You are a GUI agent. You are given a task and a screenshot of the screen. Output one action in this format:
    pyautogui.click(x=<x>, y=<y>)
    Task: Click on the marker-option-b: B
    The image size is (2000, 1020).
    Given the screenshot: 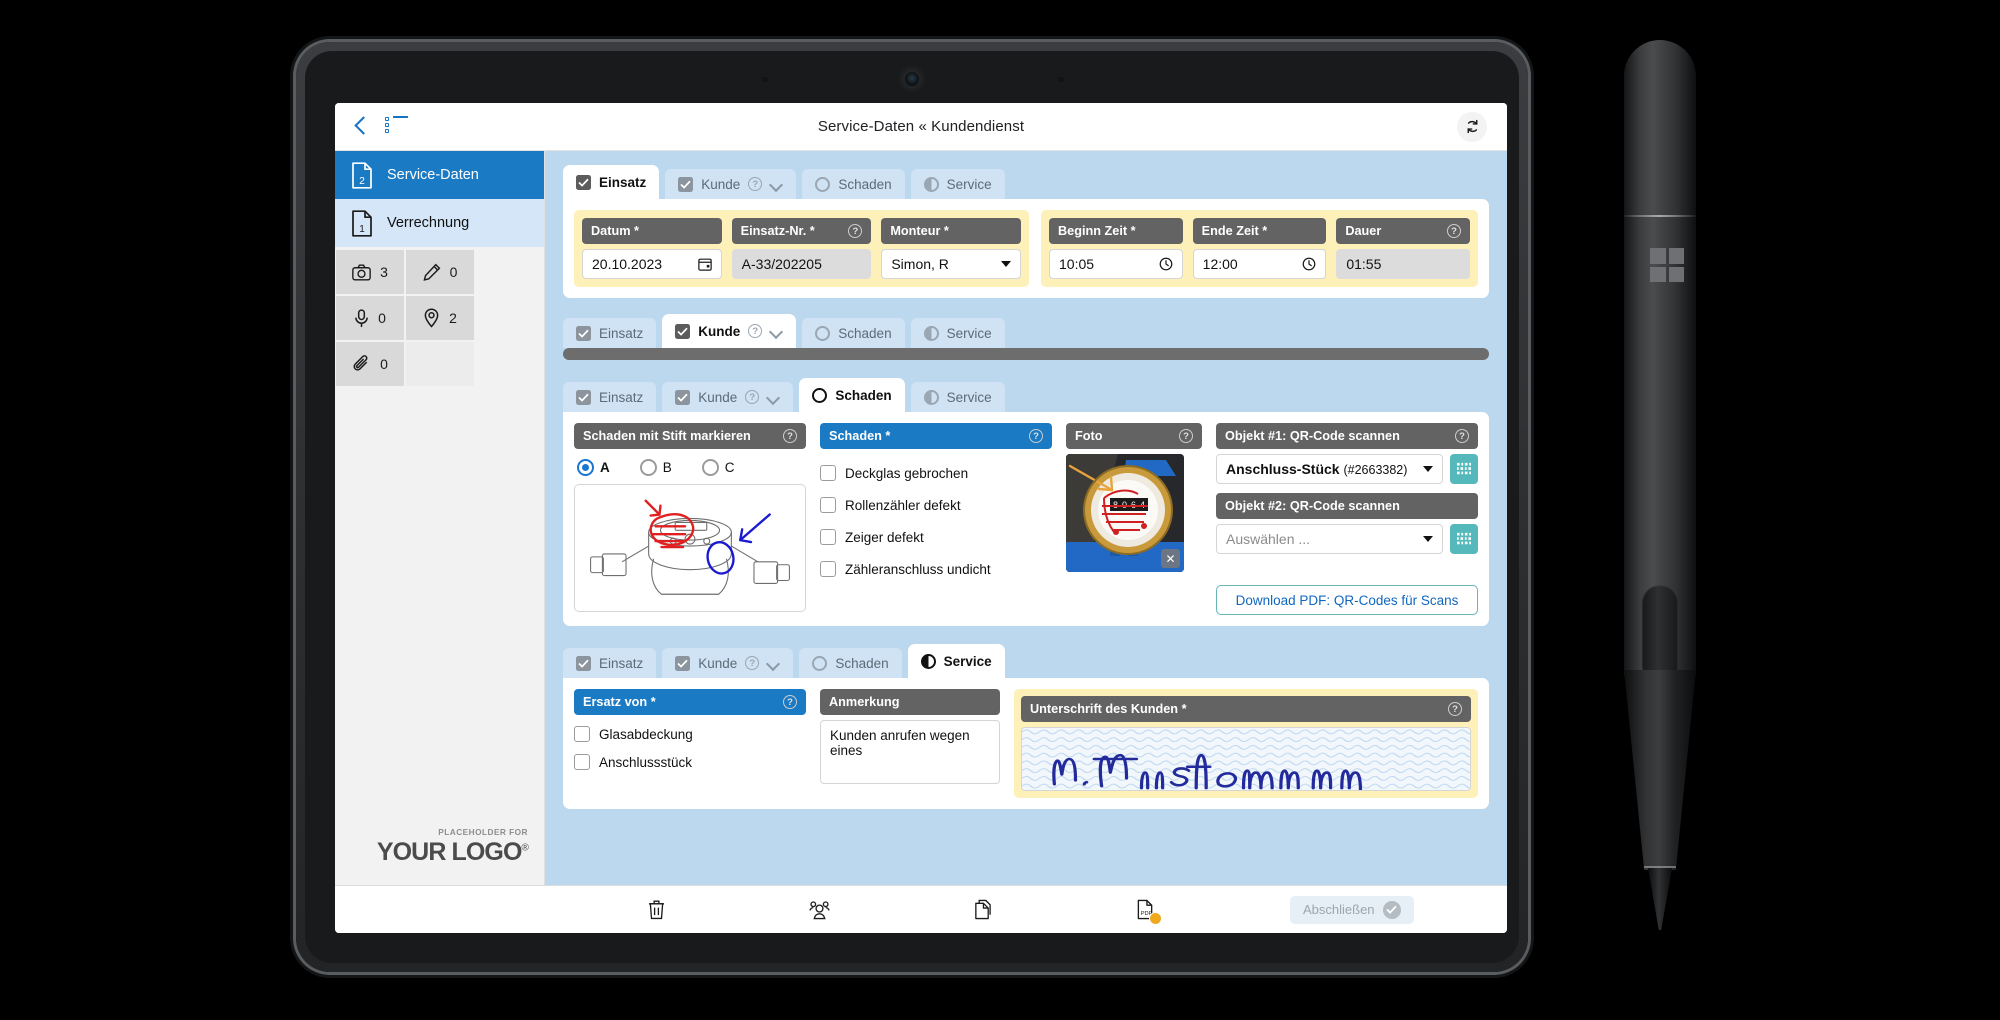 What is the action you would take?
    pyautogui.click(x=655, y=467)
    